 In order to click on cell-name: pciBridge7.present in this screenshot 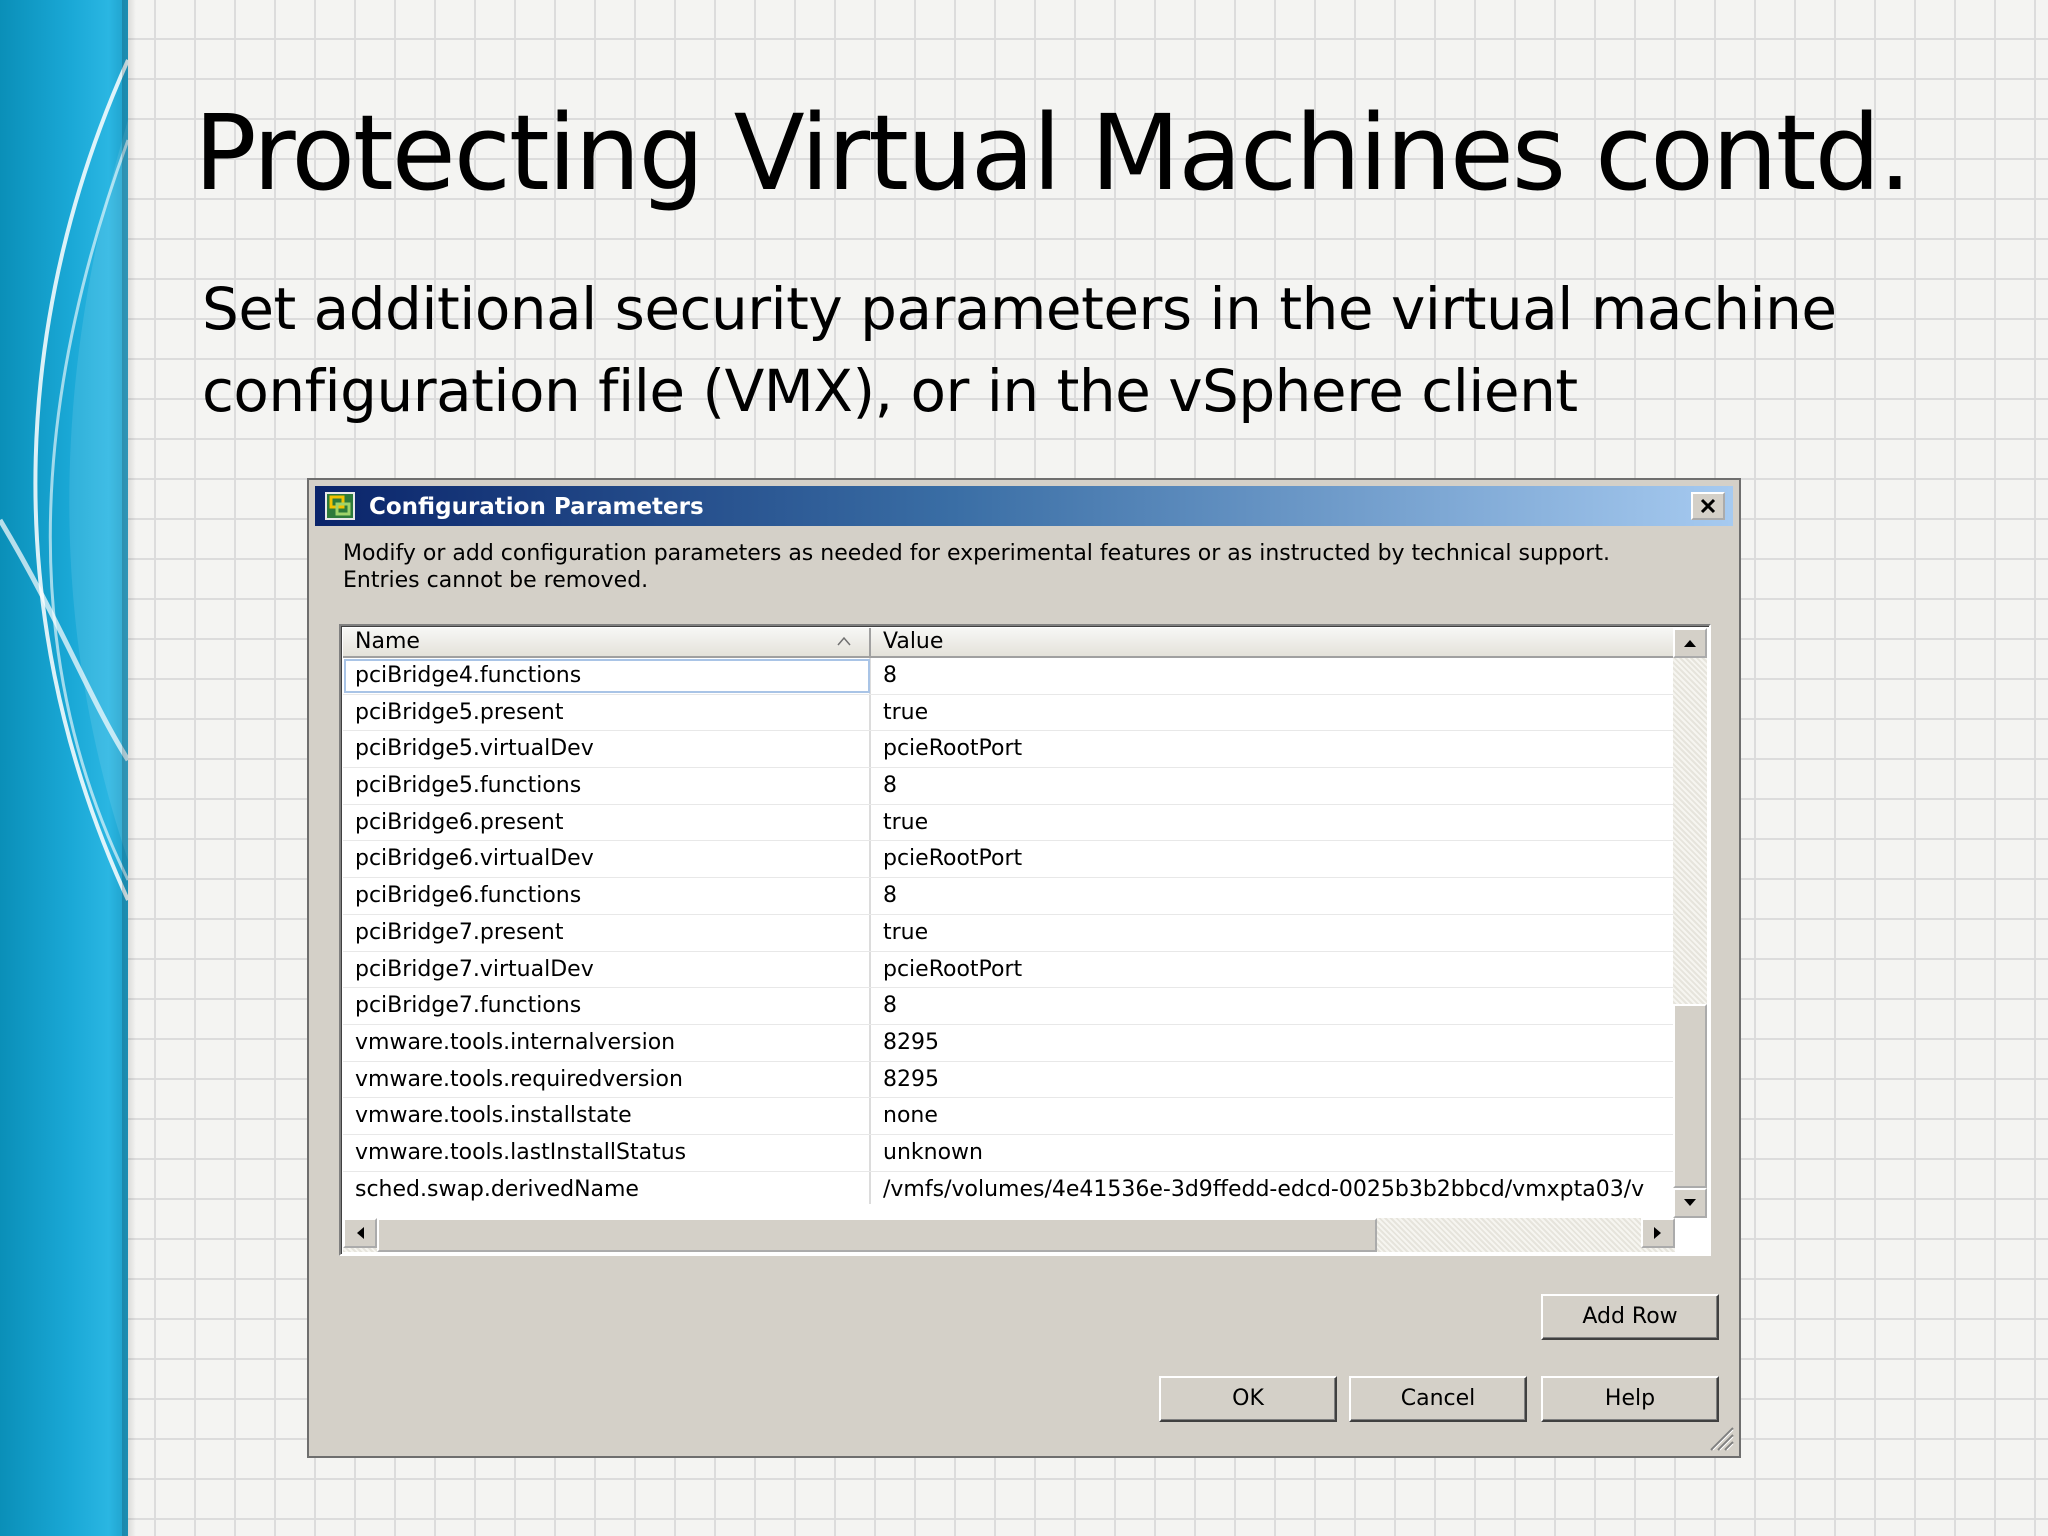, I will do `click(607, 932)`.